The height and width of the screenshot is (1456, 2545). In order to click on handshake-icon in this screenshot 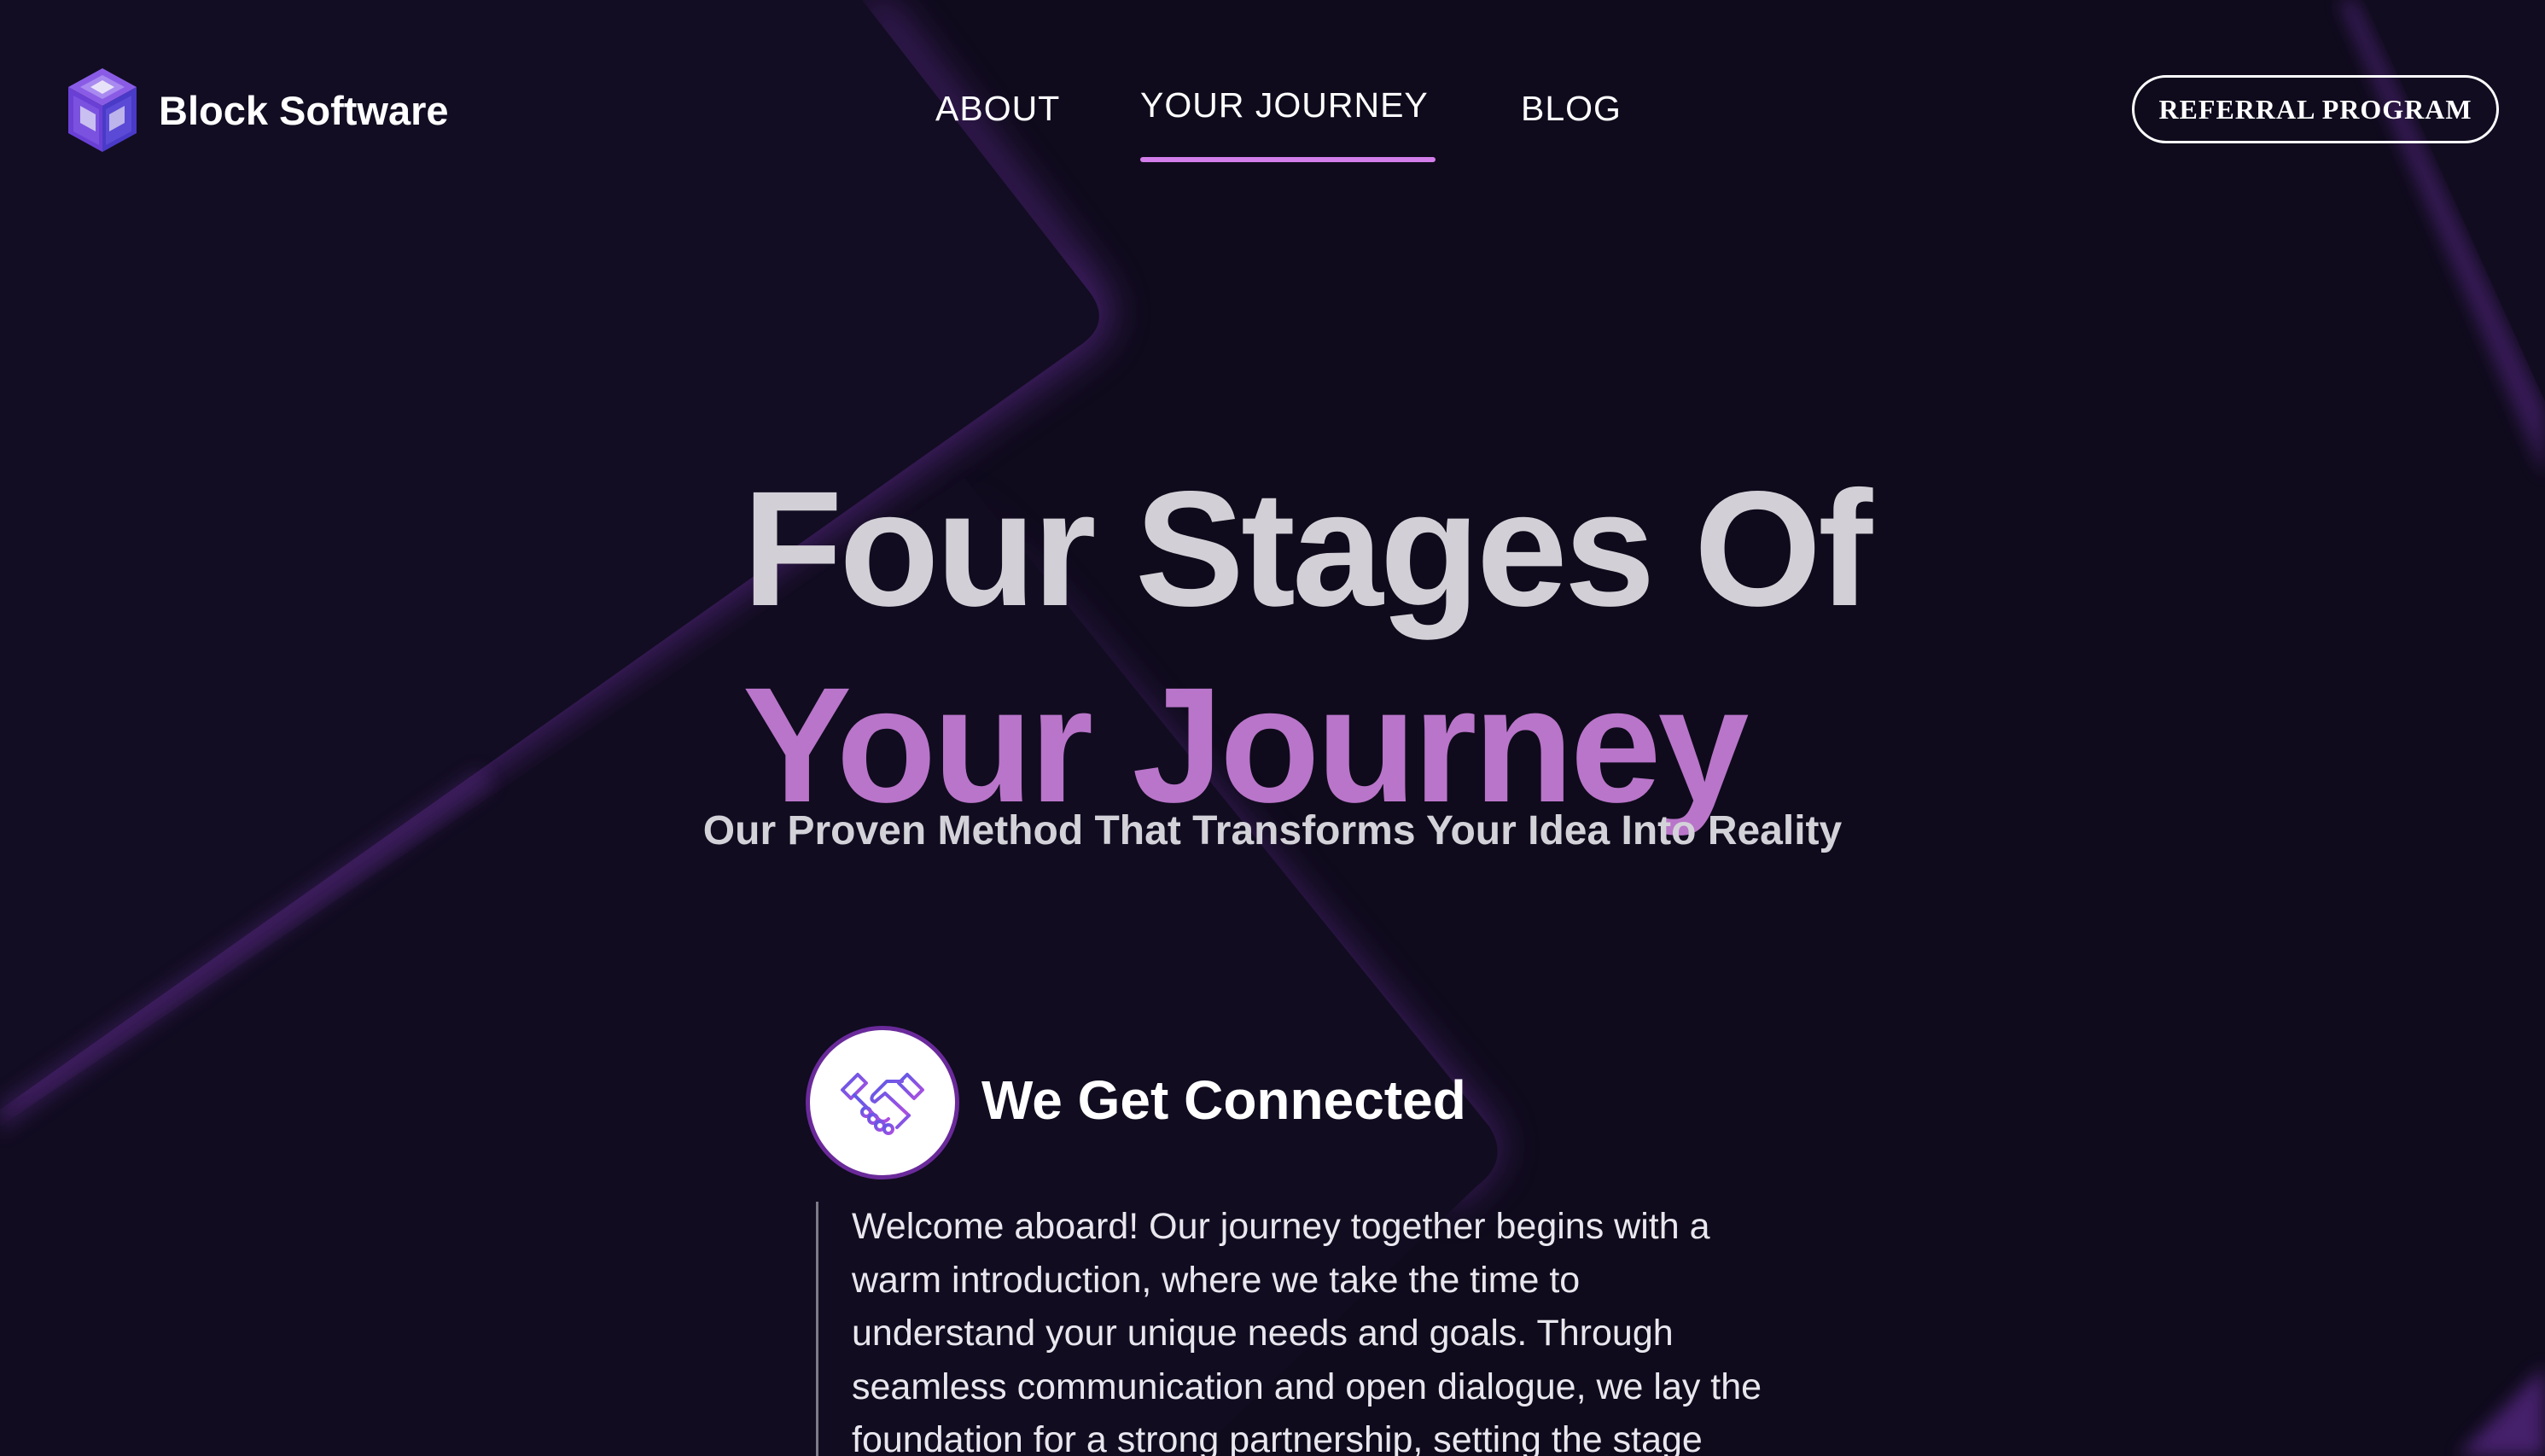, I will do `click(882, 1104)`.